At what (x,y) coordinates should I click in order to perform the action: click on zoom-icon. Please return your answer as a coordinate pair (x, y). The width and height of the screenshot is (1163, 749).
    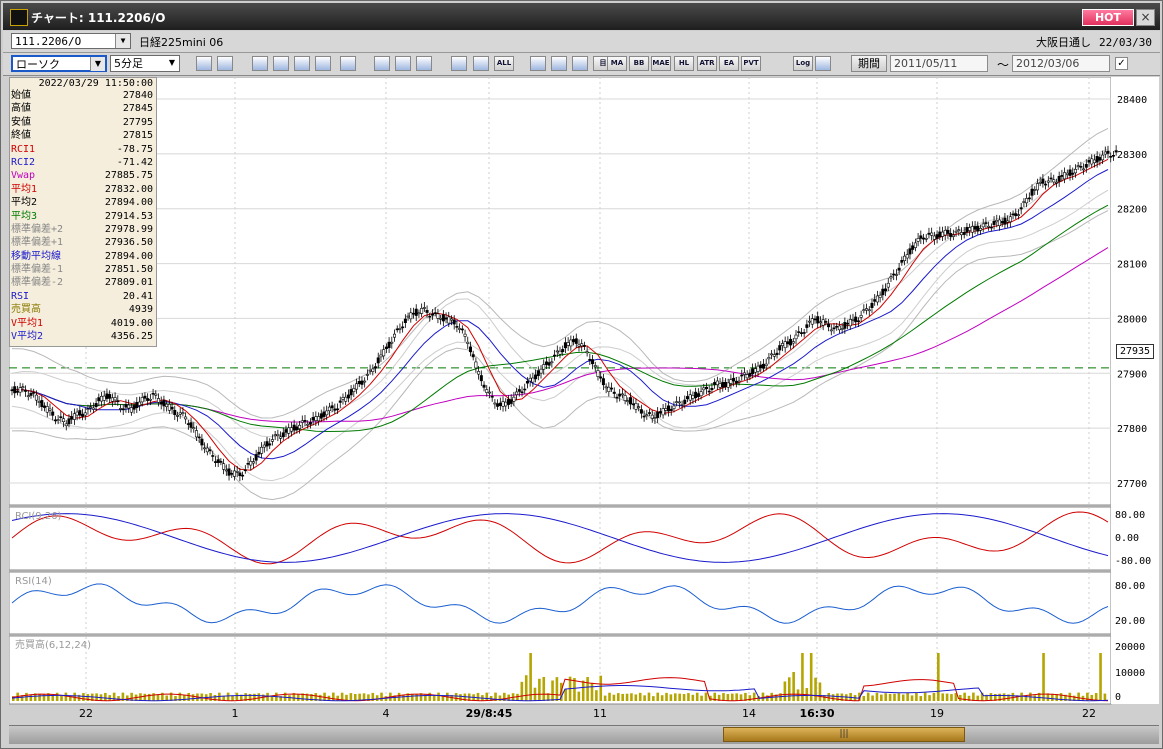
    Looking at the image, I should click on (281, 63).